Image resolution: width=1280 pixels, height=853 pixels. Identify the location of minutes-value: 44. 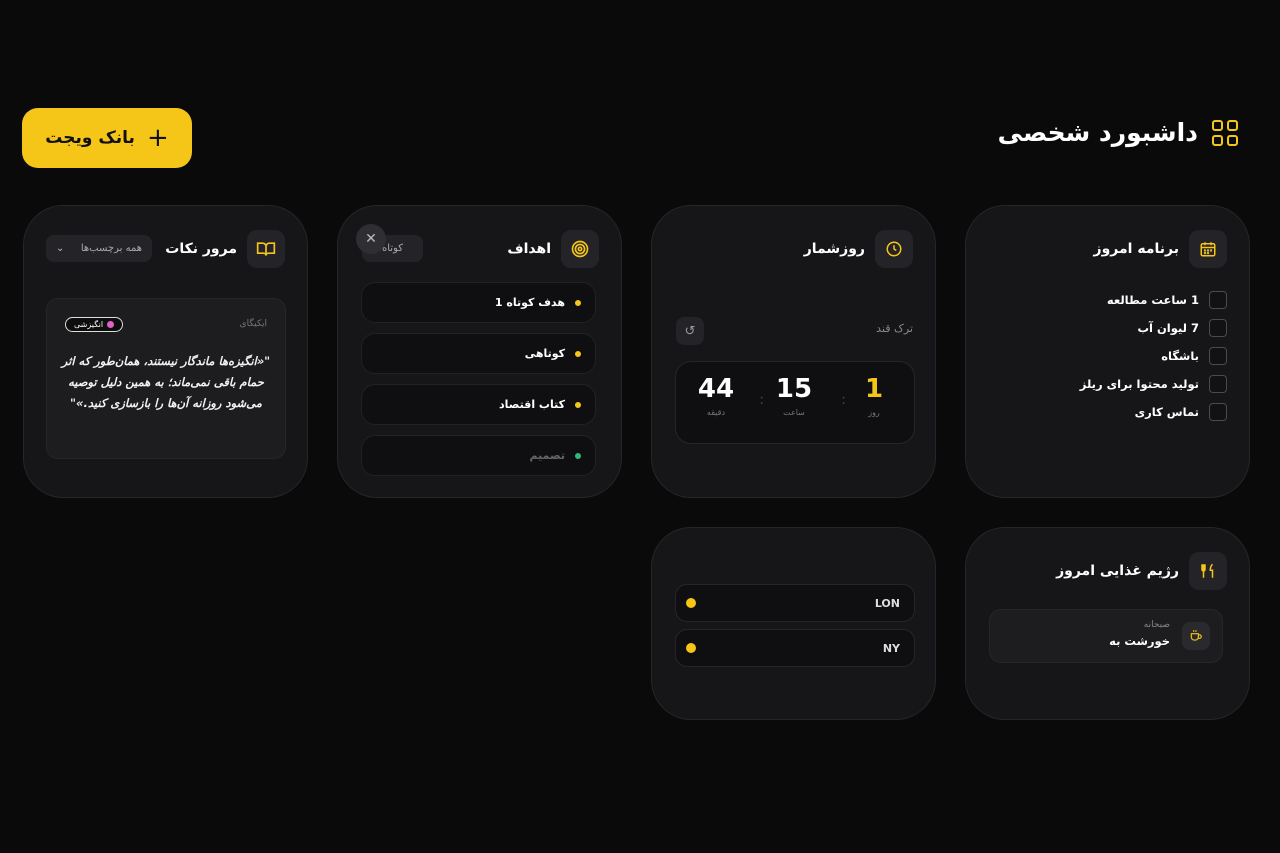
(716, 389).